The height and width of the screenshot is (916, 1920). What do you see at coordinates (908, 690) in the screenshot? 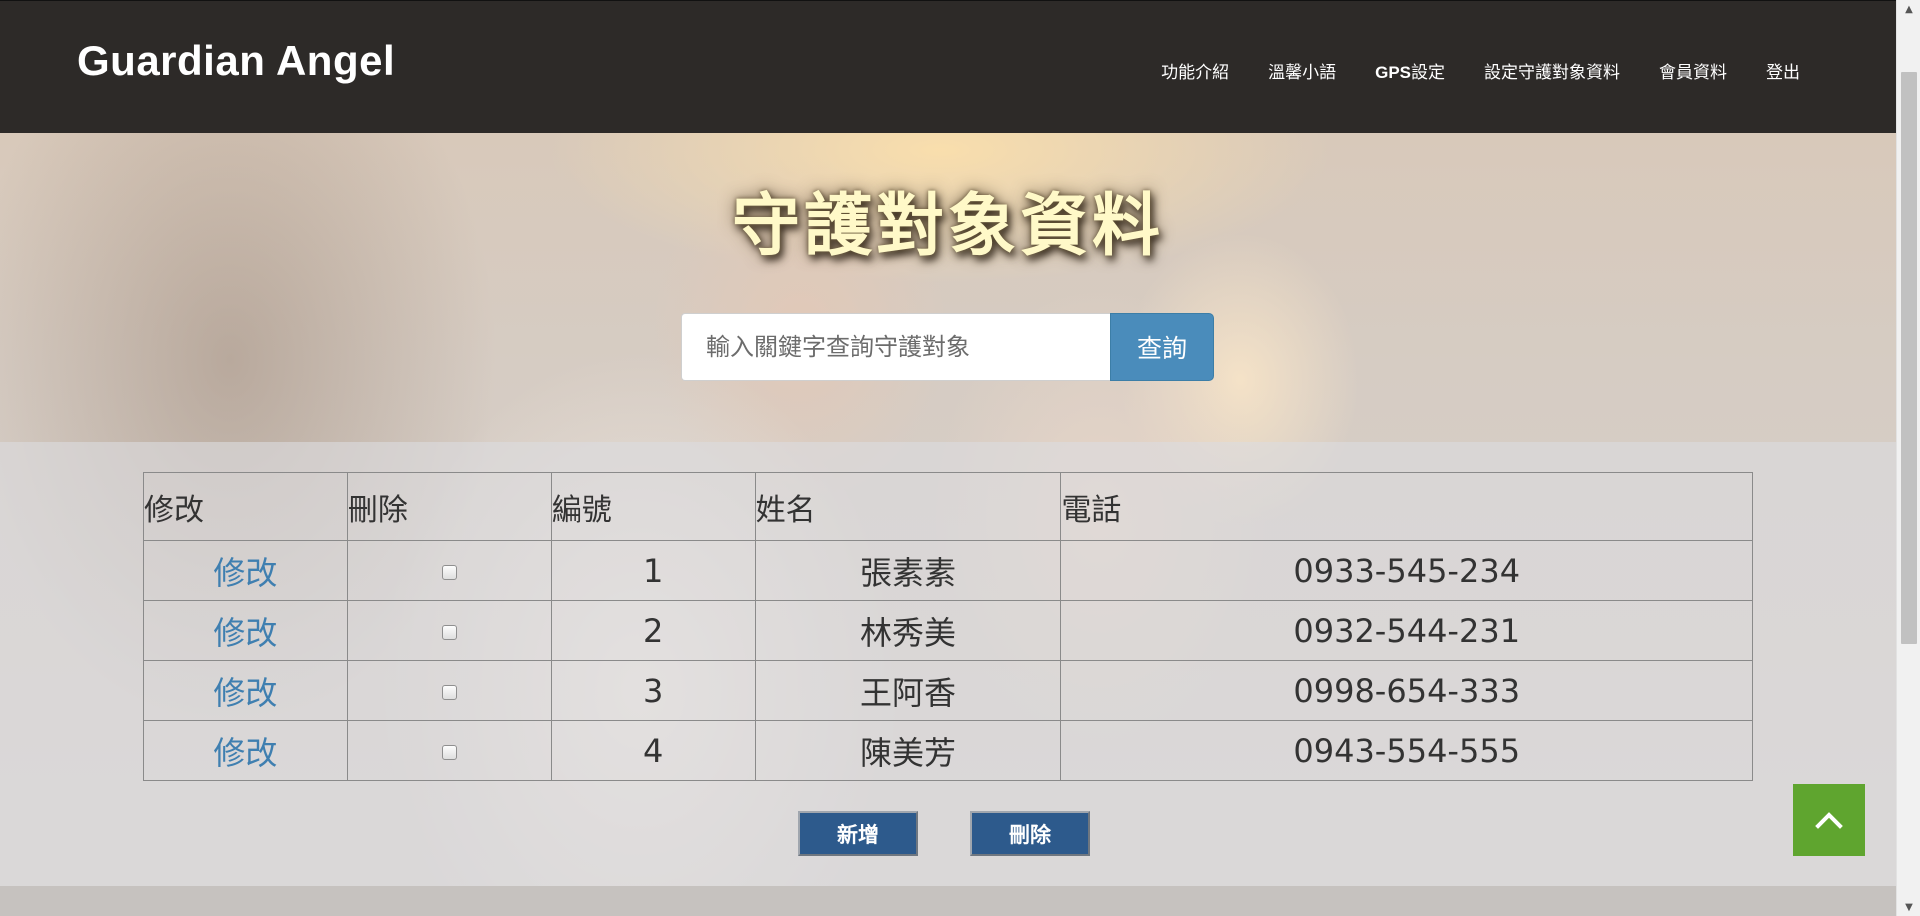
I see `name-cell: 王阿香` at bounding box center [908, 690].